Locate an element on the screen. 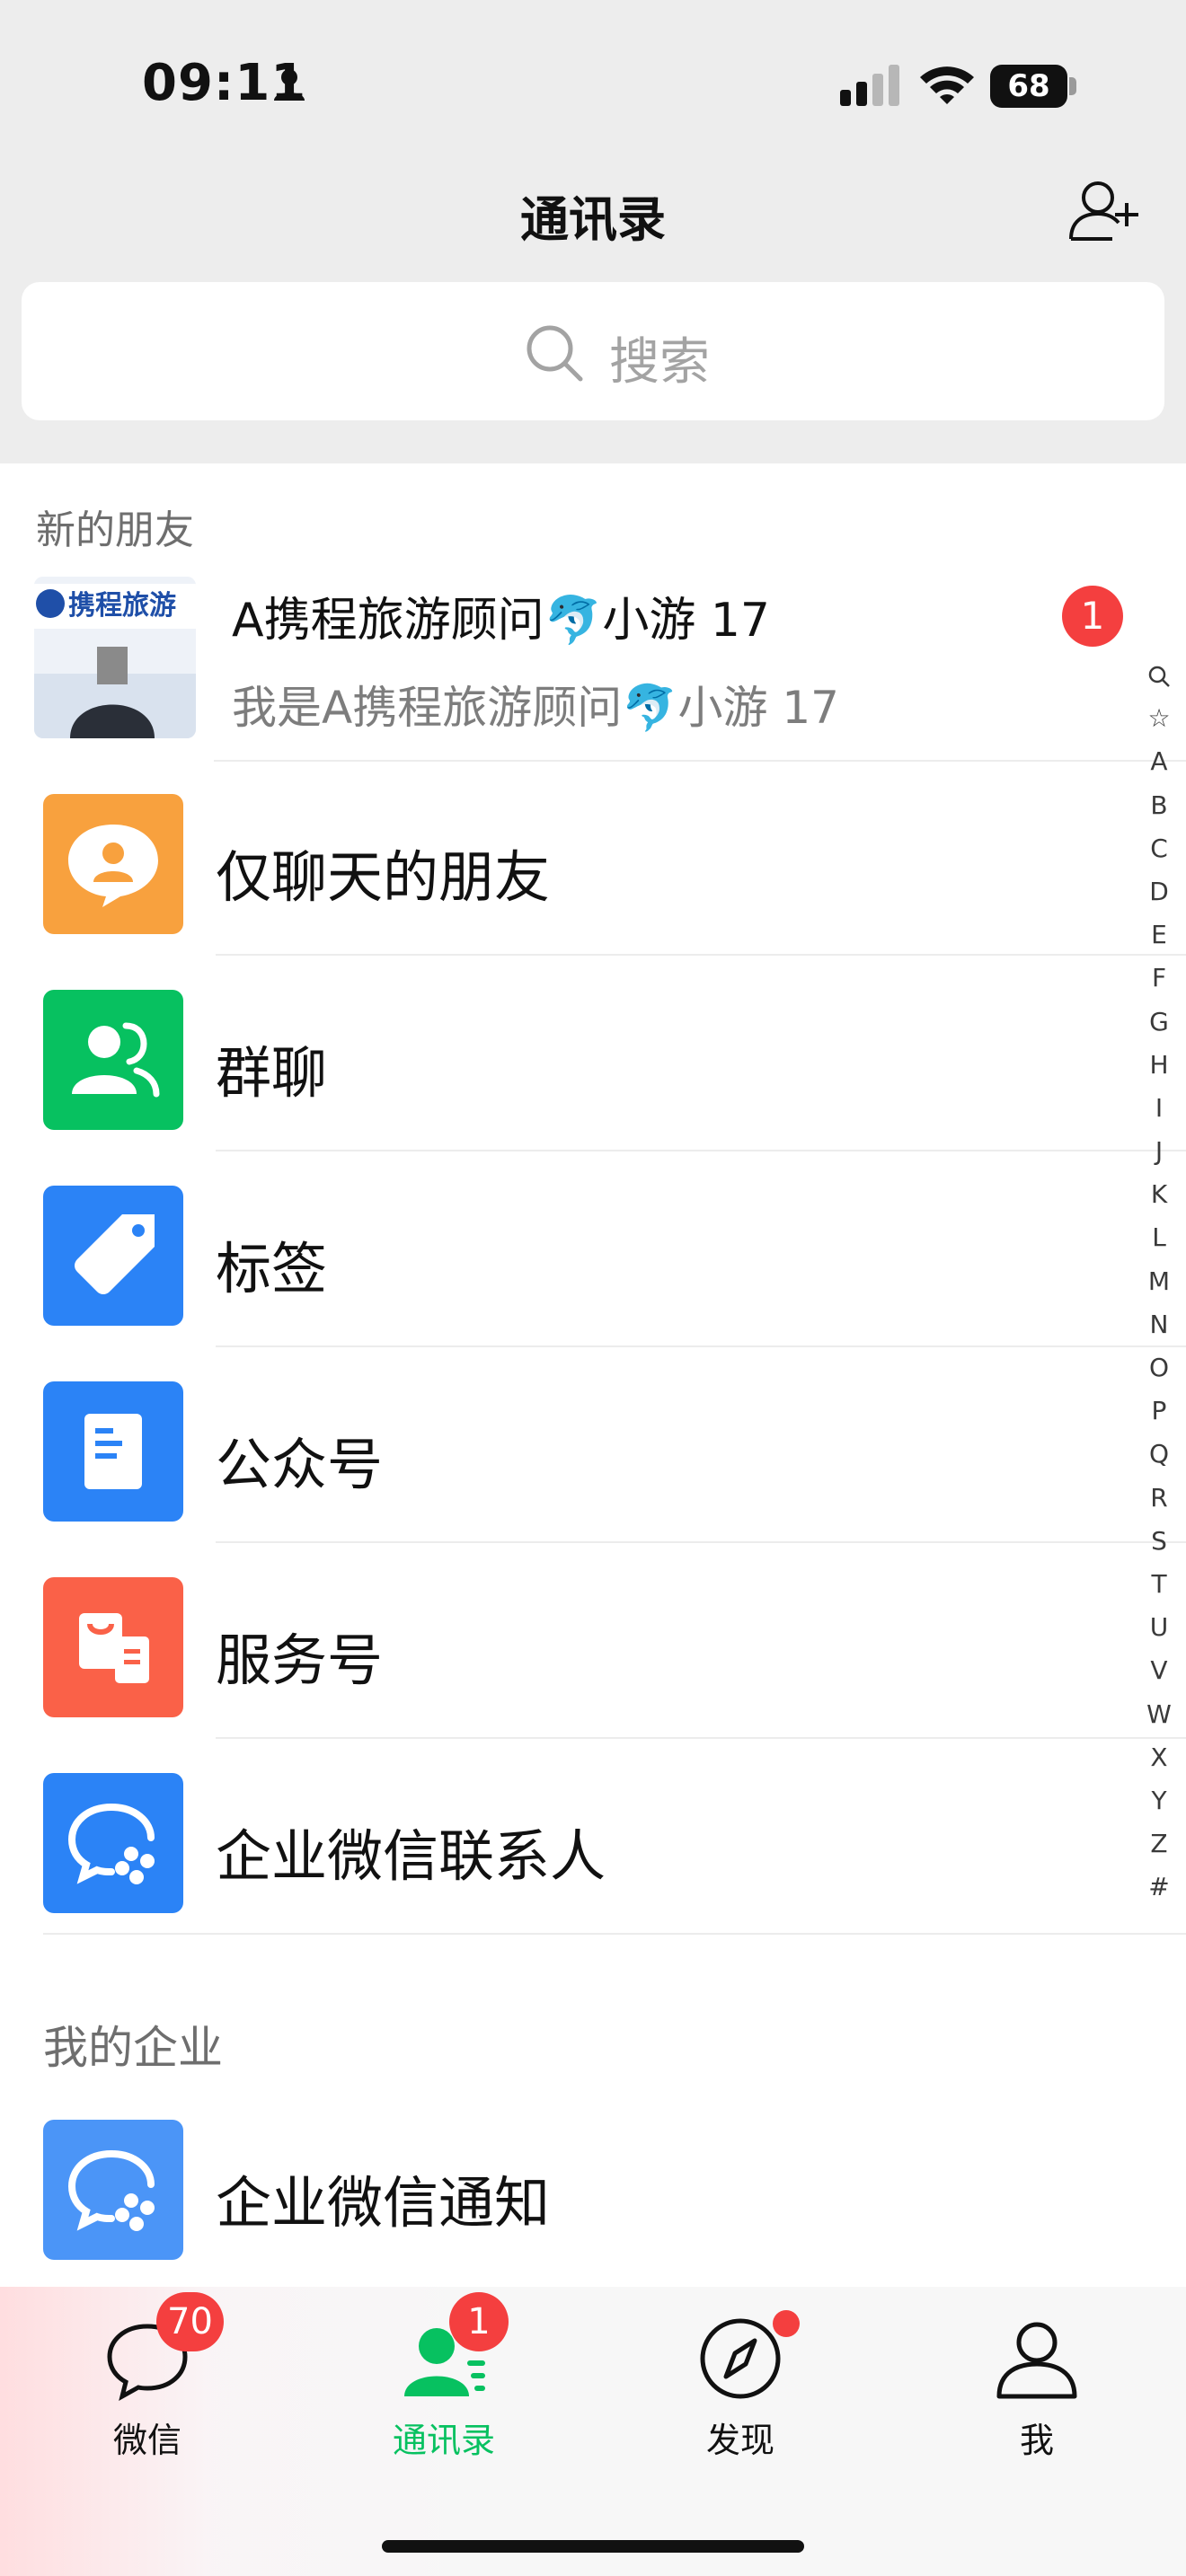  page-title: 通讯录 is located at coordinates (593, 219).